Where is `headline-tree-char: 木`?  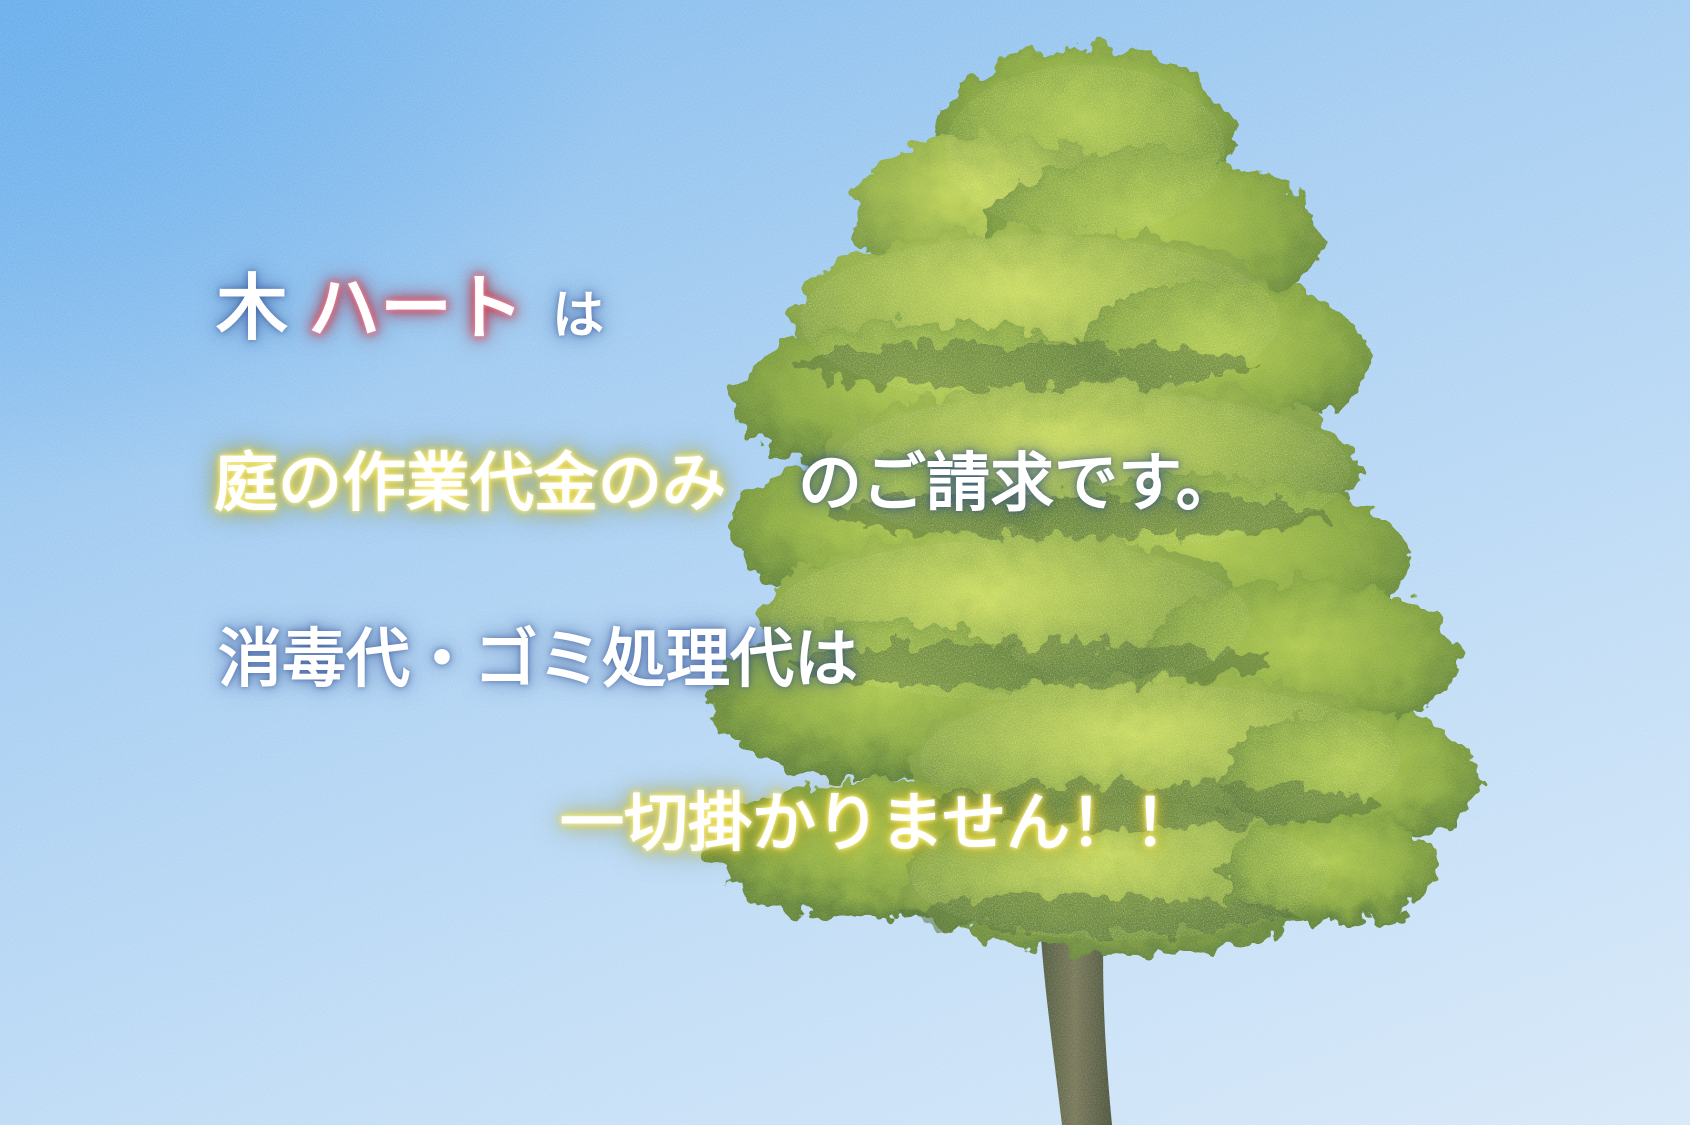 headline-tree-char: 木 is located at coordinates (252, 308).